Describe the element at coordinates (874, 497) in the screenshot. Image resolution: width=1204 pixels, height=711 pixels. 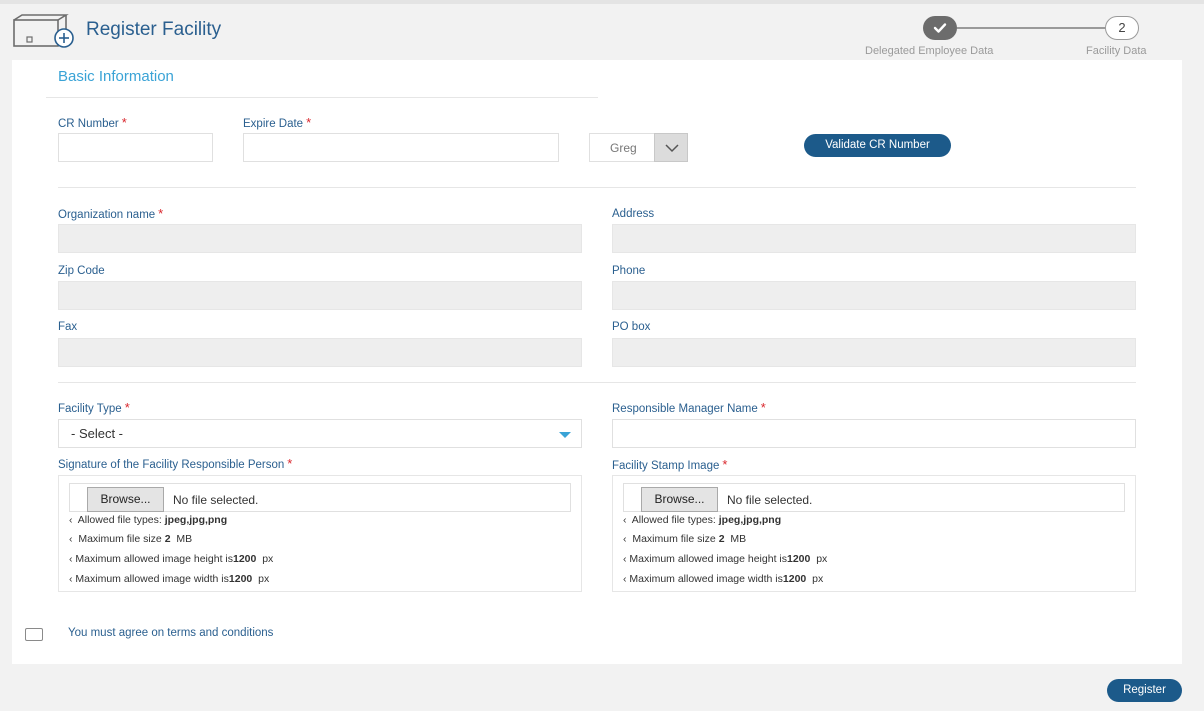
I see `stamp-file-input: Browse... No file selected.` at that location.